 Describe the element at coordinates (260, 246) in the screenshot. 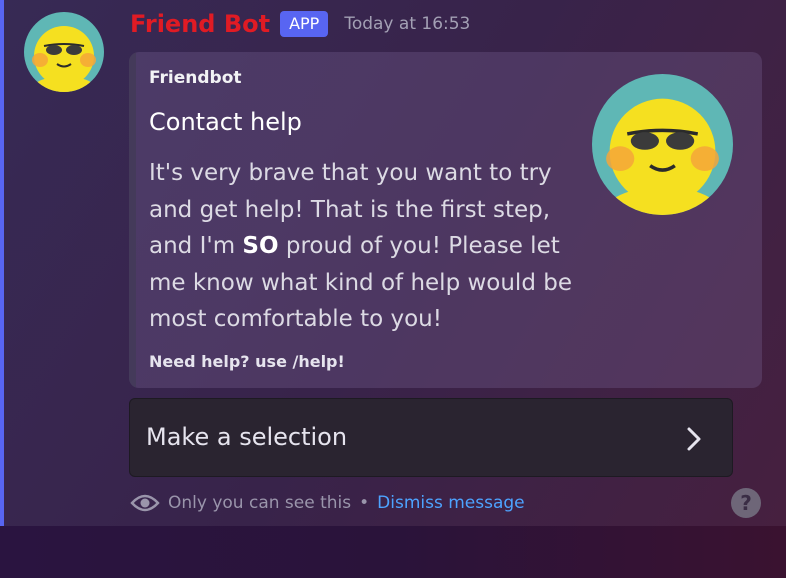

I see `embed-description-bold: SO` at that location.